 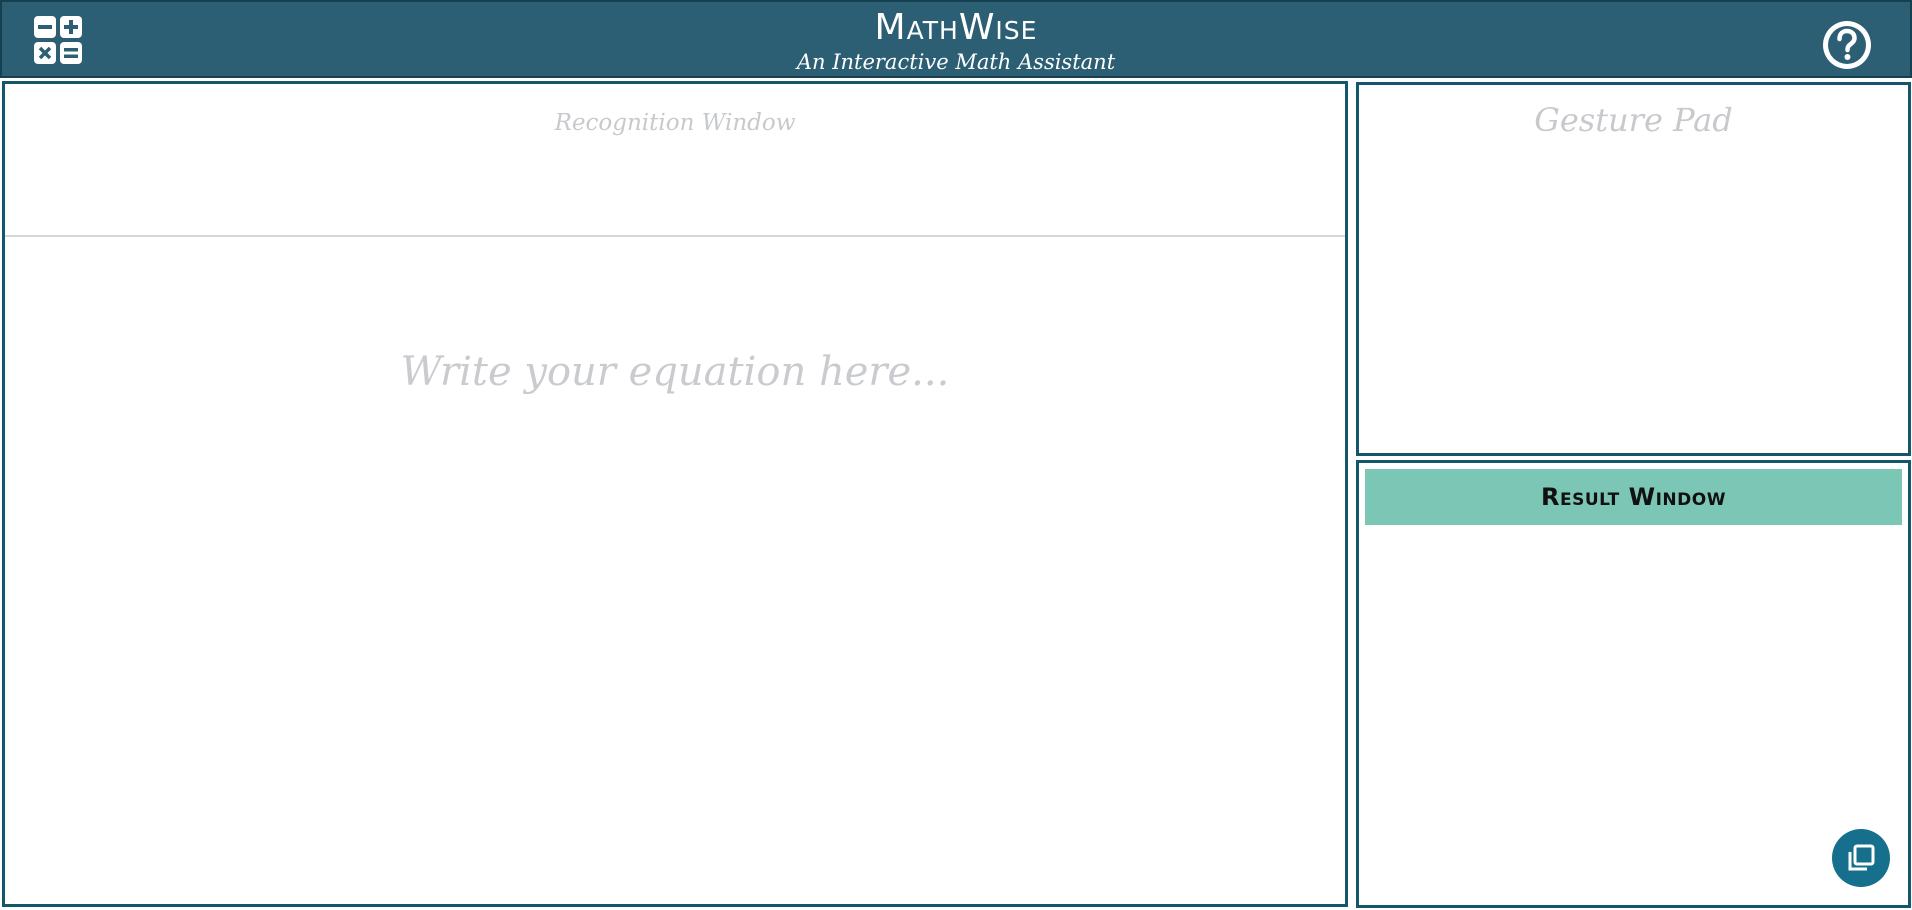 I want to click on copy-button, so click(x=1861, y=858).